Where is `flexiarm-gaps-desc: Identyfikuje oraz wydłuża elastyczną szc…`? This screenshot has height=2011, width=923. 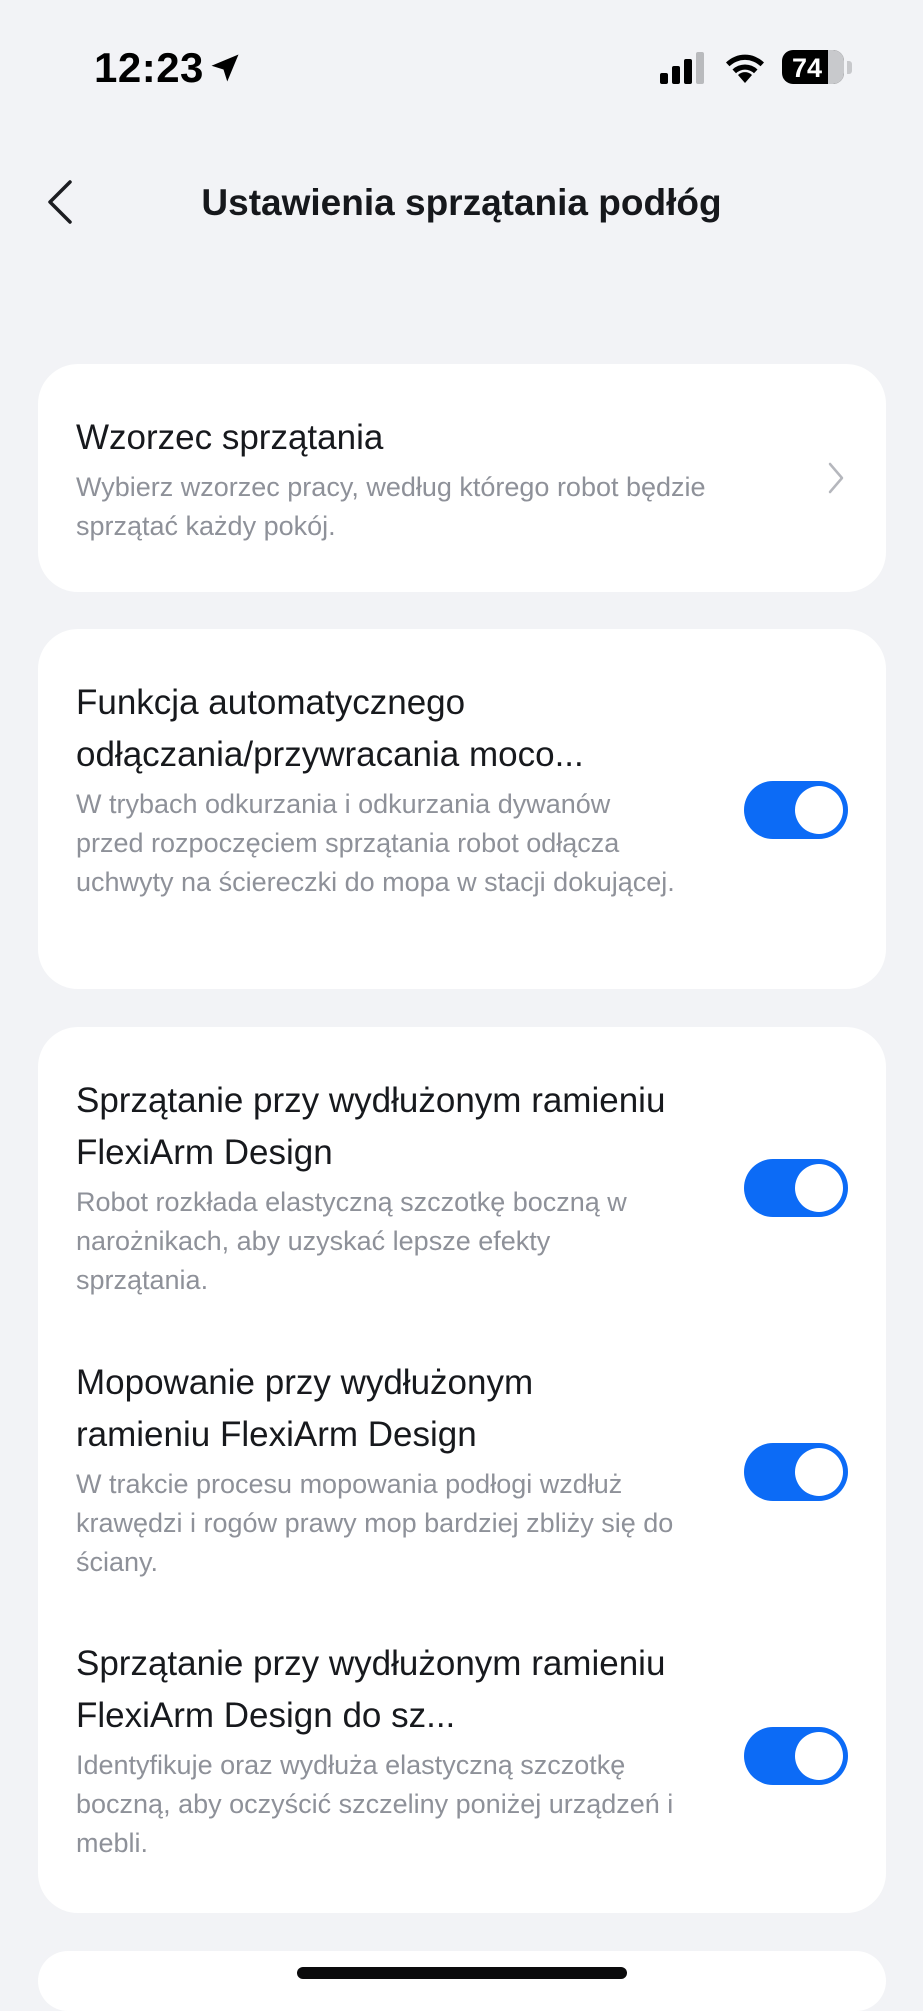
flexiarm-gaps-desc: Identyfikuje oraz wydłuża elastyczną szc… is located at coordinates (375, 1804).